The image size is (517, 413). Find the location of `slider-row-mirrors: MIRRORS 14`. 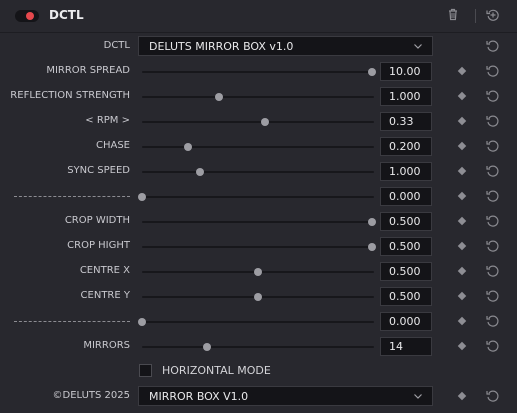

slider-row-mirrors: MIRRORS 14 is located at coordinates (258, 346).